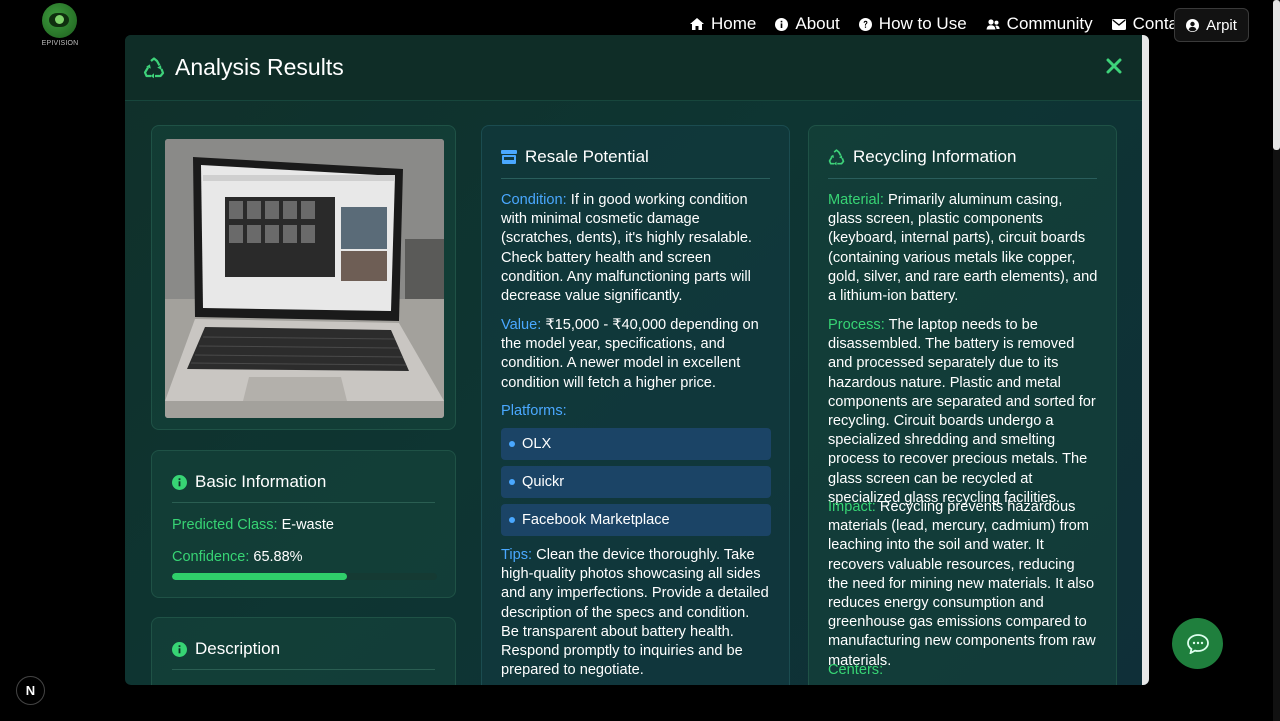 This screenshot has height=721, width=1280. What do you see at coordinates (912, 24) in the screenshot?
I see `nav-how-to-use-link: How to Use` at bounding box center [912, 24].